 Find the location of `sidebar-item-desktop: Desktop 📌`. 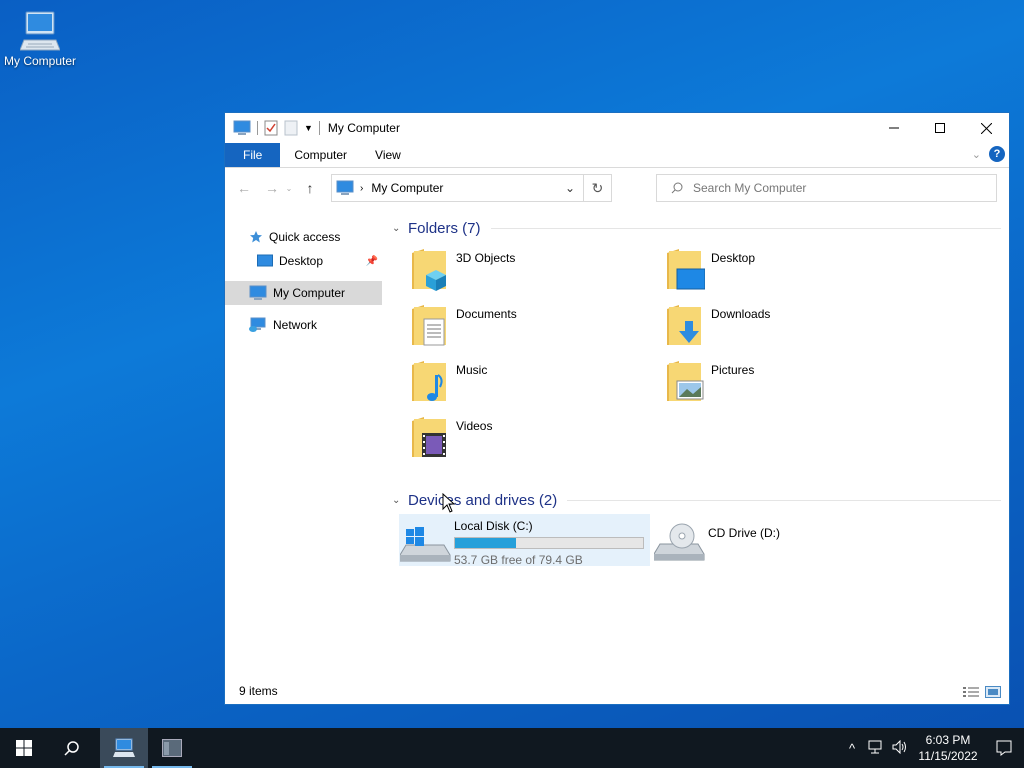

sidebar-item-desktop: Desktop 📌 is located at coordinates (303, 261).